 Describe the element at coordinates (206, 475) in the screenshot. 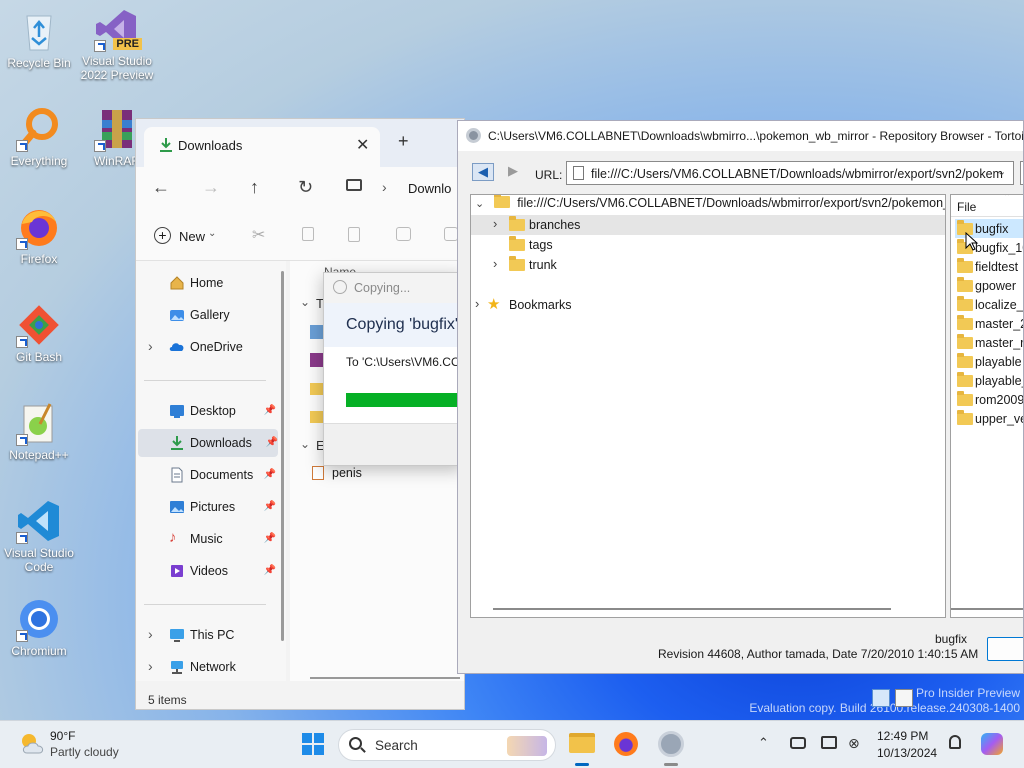

I see `nav-item-documents: Documents 📌` at that location.